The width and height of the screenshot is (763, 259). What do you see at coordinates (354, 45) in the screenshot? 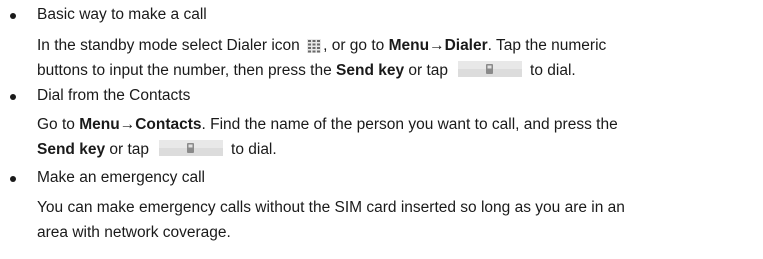
I see `text-run: , or go to` at bounding box center [354, 45].